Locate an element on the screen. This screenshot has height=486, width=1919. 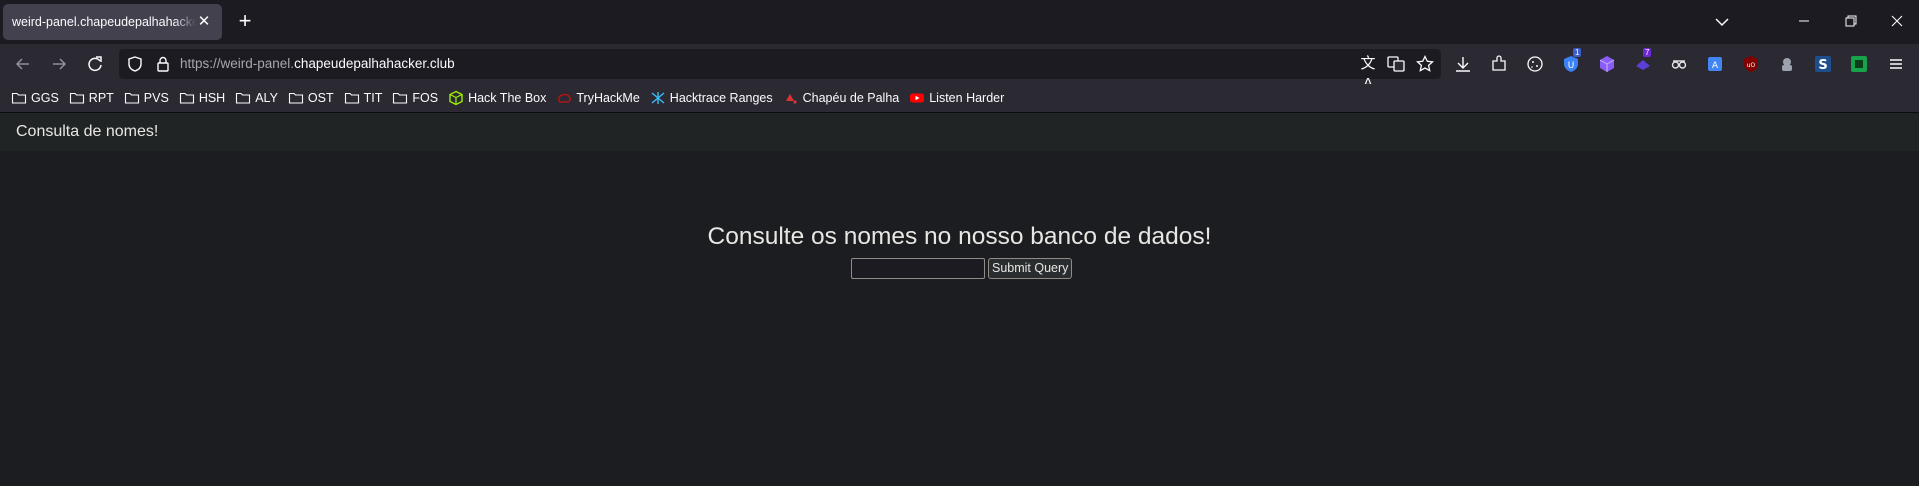
bookmark-label: PVS is located at coordinates (156, 98).